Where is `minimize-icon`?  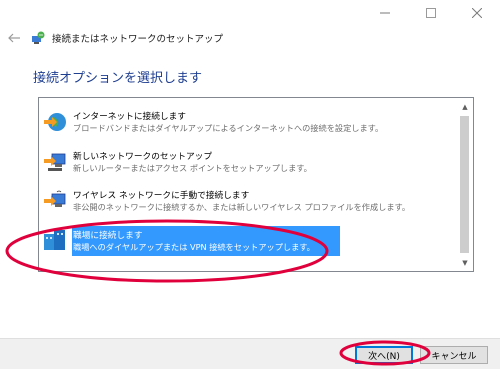 minimize-icon is located at coordinates (385, 13).